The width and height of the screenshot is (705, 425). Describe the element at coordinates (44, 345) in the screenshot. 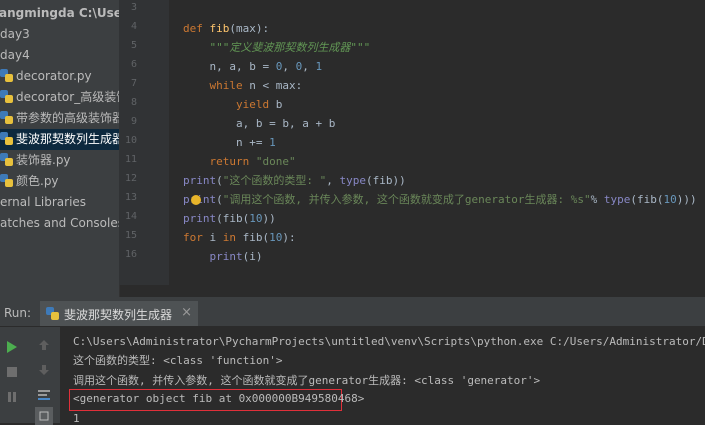

I see `arrow-up-icon` at that location.